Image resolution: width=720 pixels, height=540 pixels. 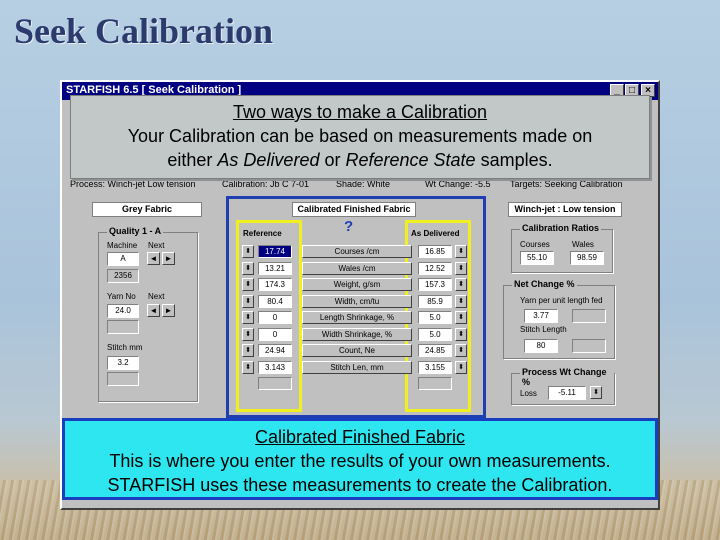 What do you see at coordinates (275, 268) in the screenshot?
I see `reference-value-field: 13.21` at bounding box center [275, 268].